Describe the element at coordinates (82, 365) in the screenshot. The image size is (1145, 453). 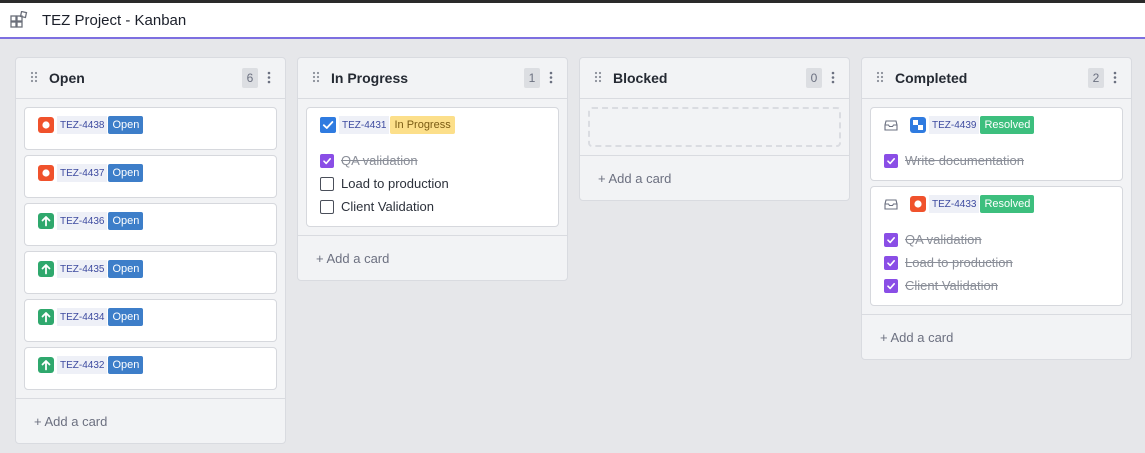
I see `issue-key: TEZ-4432` at that location.